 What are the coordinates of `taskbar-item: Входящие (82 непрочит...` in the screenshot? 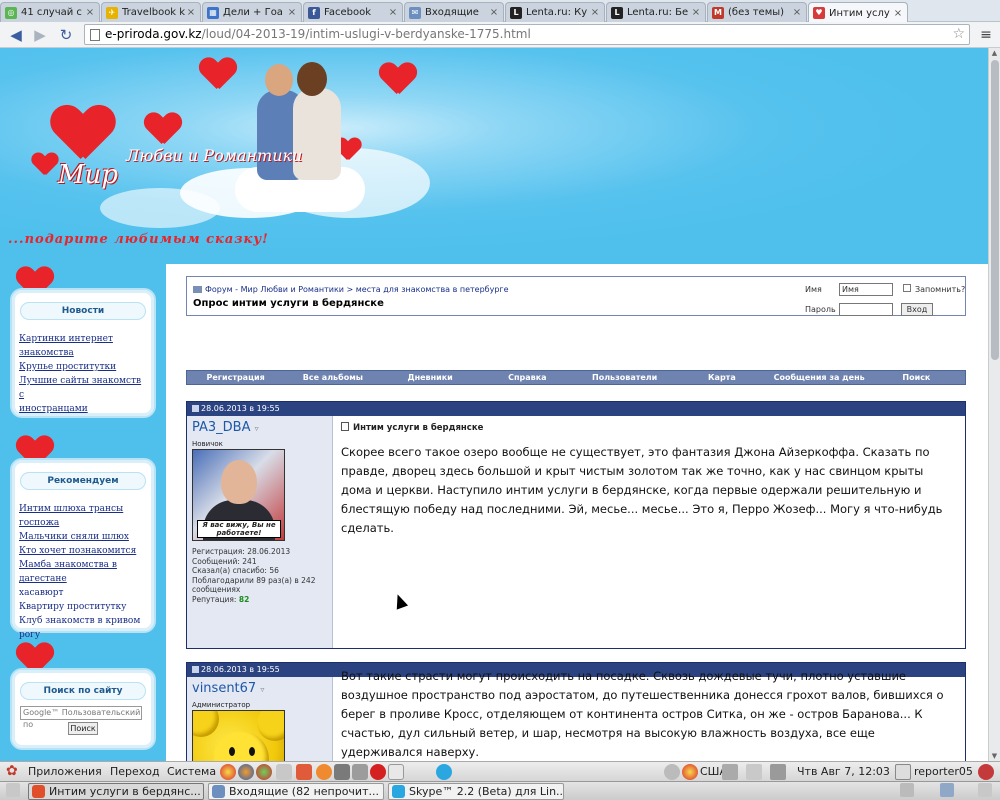 It's located at (296, 791).